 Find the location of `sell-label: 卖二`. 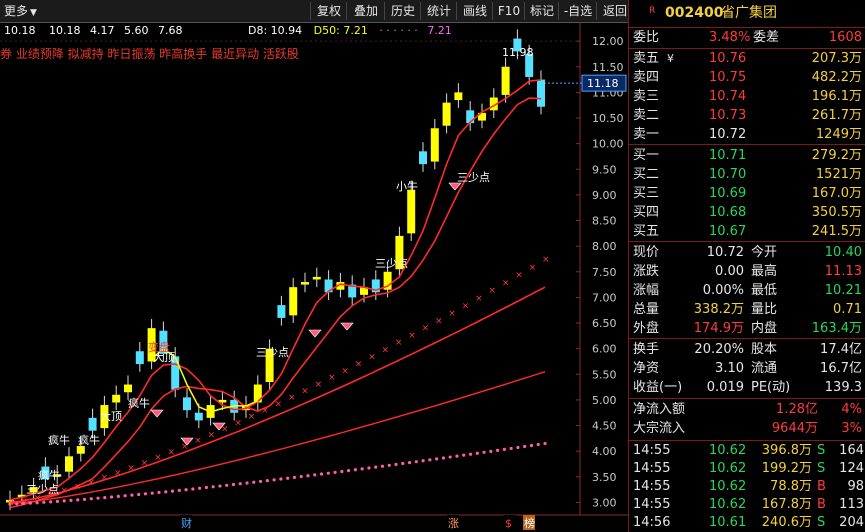

sell-label: 卖二 is located at coordinates (646, 115).